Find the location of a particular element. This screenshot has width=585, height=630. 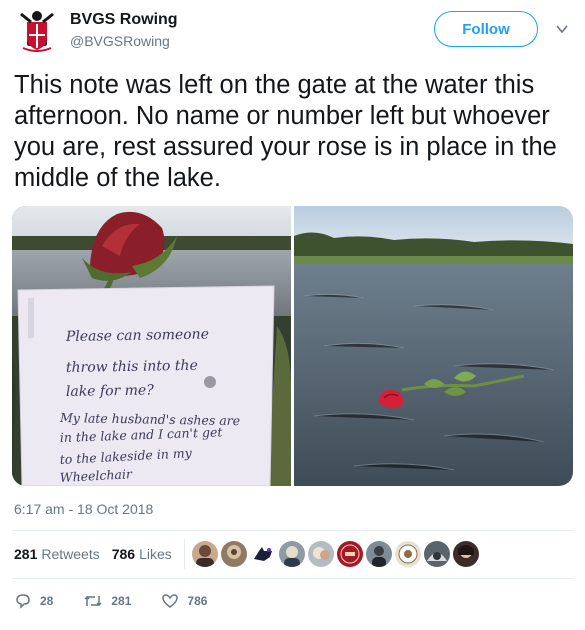

note-line: lake for me? is located at coordinates (110, 391).